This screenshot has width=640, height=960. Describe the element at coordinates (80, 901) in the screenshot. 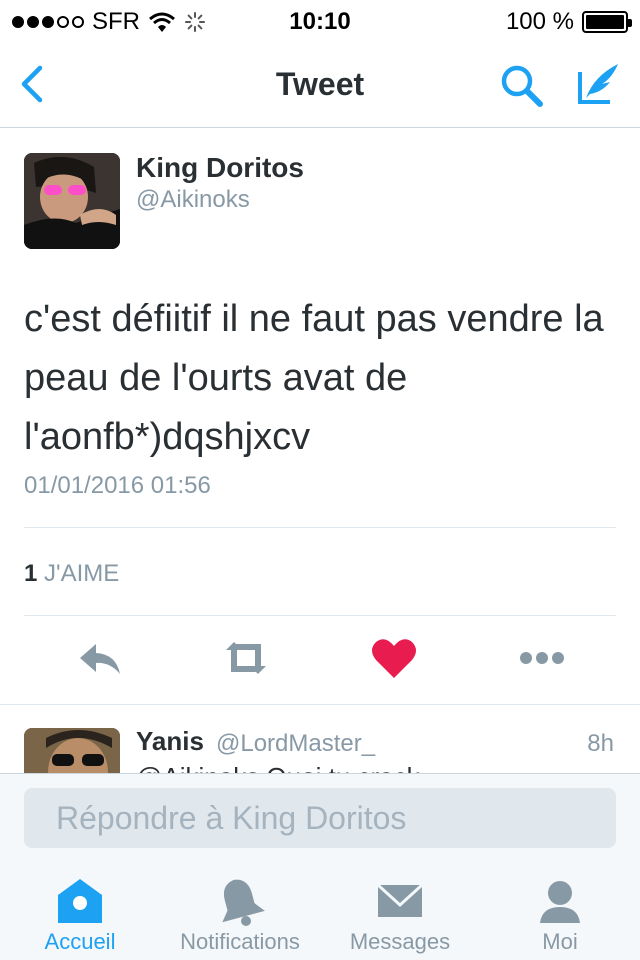

I see `home-icon` at that location.